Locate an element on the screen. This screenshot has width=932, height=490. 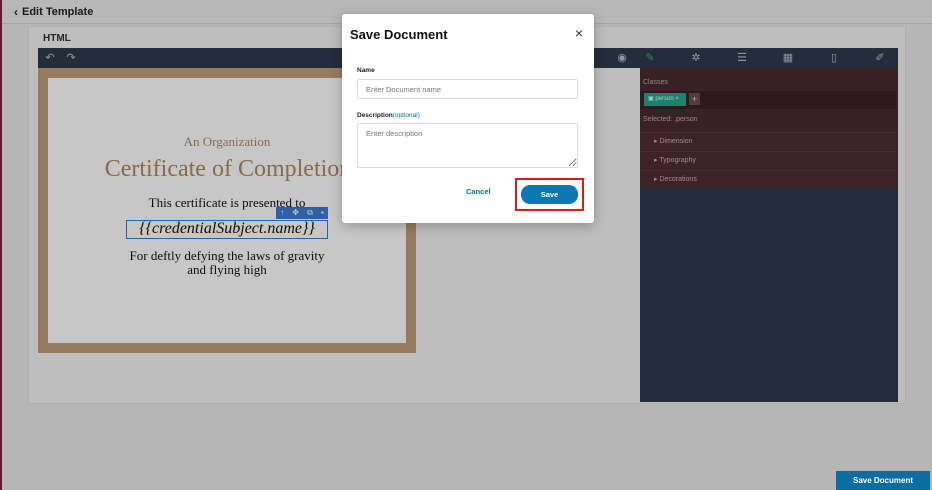
name-label: Name is located at coordinates (366, 70).